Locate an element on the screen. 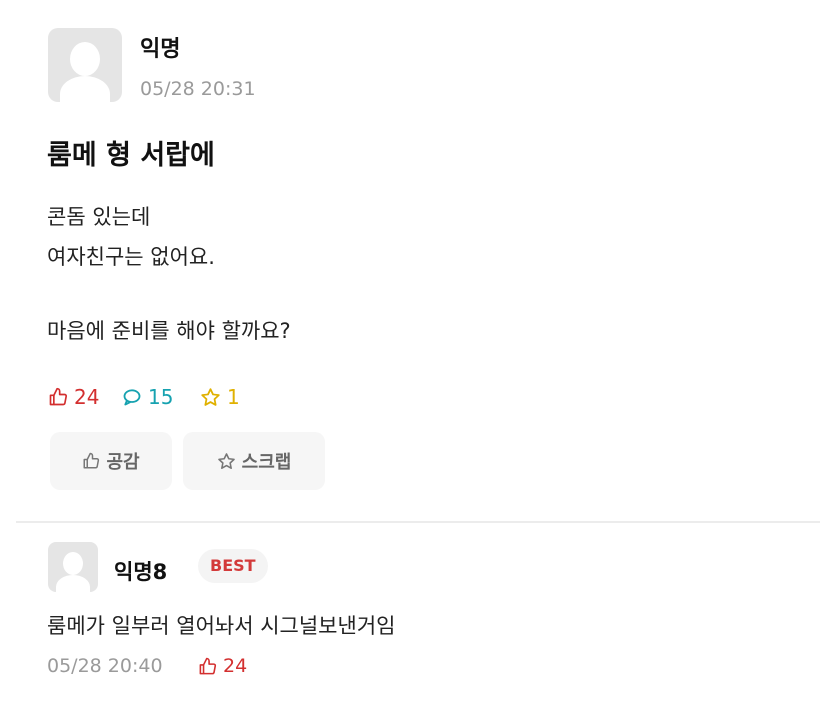  scrap-count-value: 1 is located at coordinates (233, 397).